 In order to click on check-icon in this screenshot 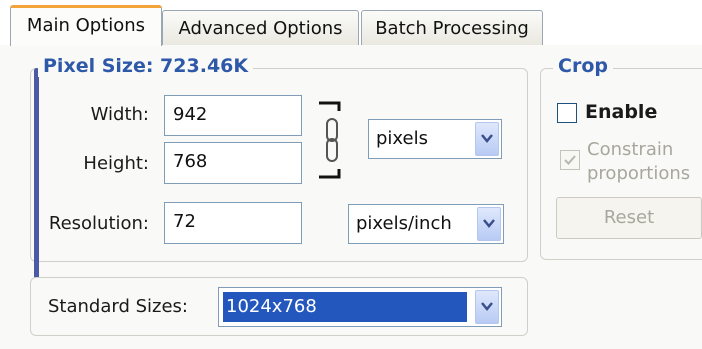, I will do `click(570, 160)`.